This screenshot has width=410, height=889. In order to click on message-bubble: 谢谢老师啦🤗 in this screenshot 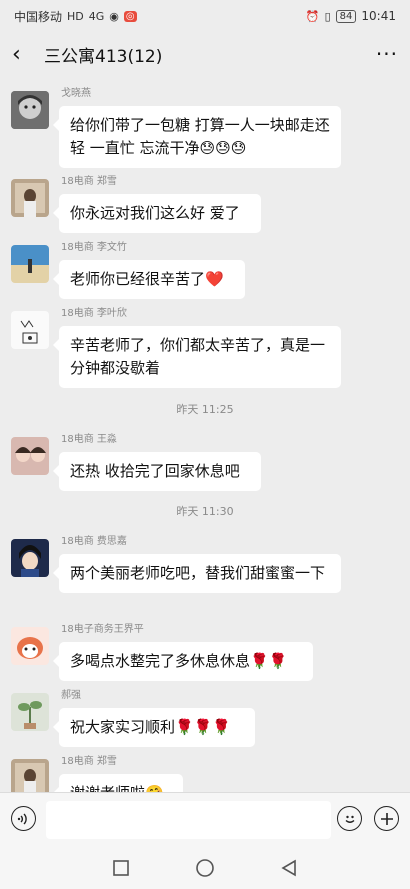, I will do `click(118, 783)`.